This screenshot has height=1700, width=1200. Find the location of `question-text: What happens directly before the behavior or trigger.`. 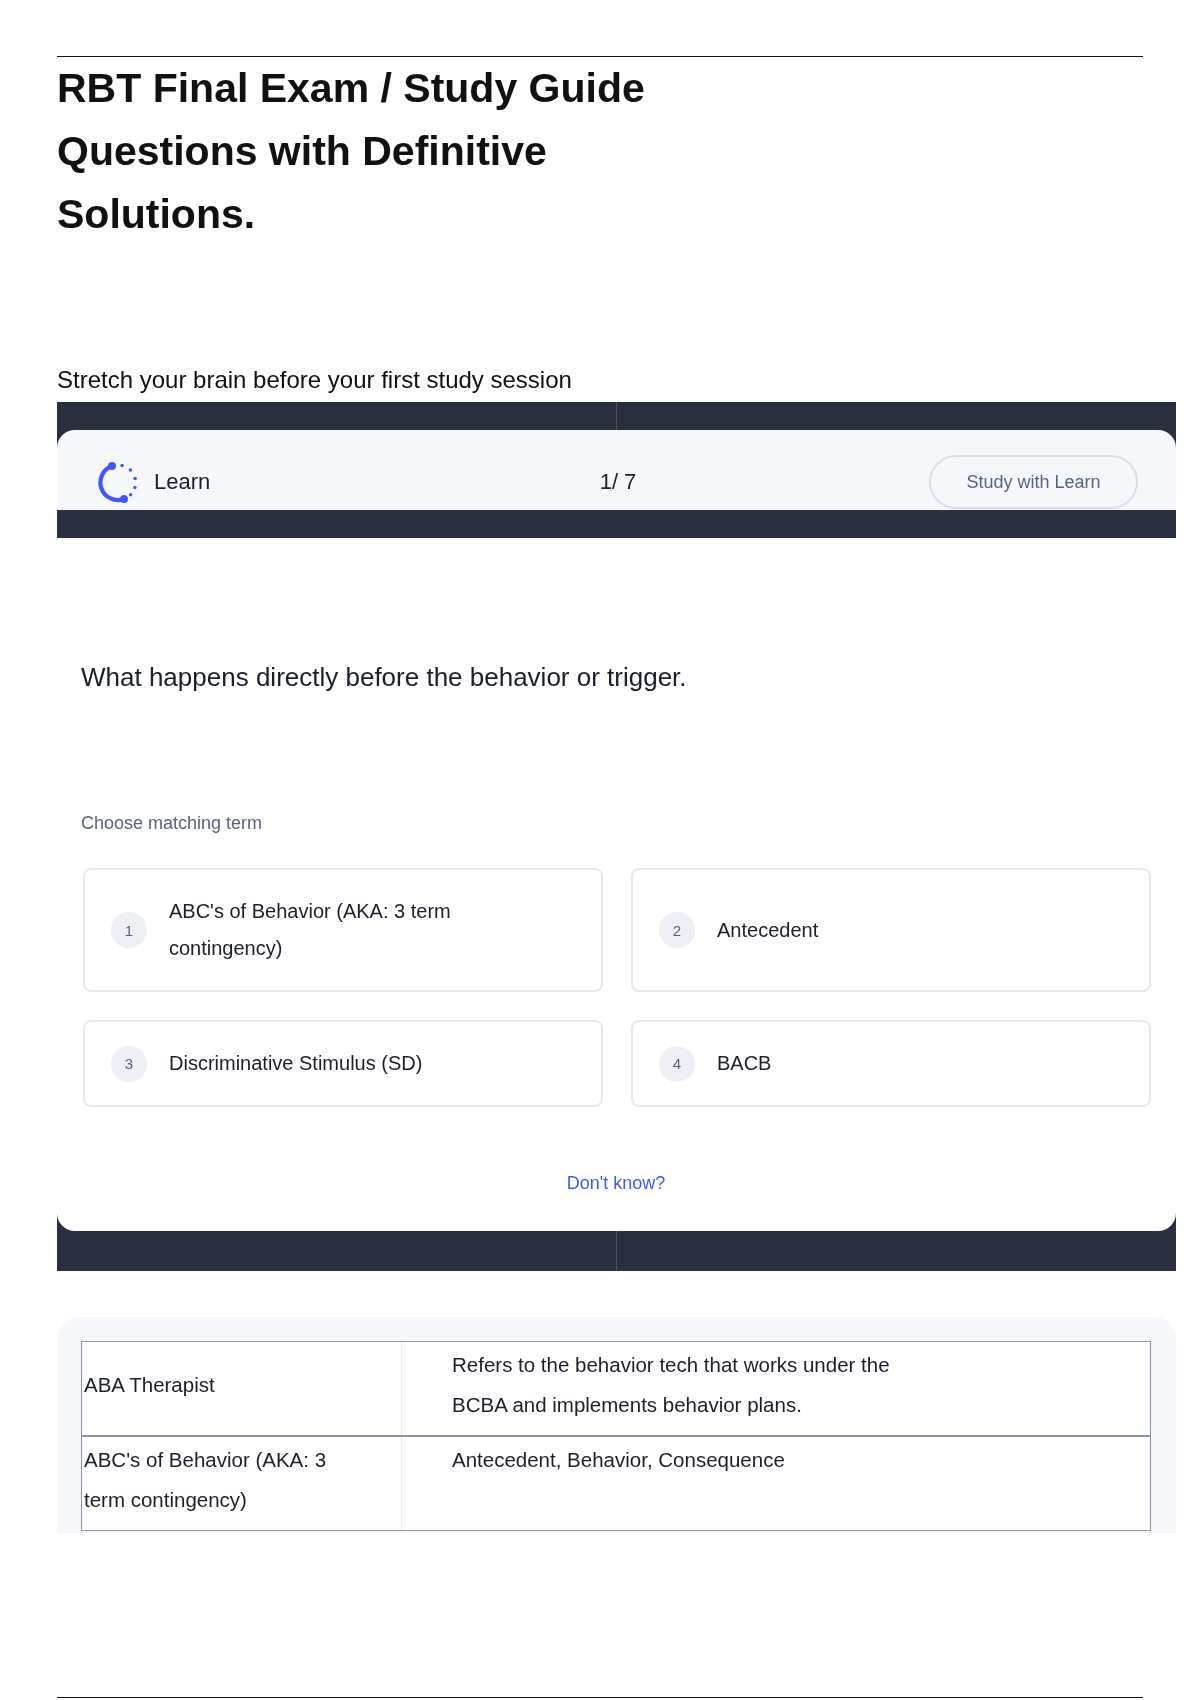

question-text: What happens directly before the behavior or trigger. is located at coordinates (384, 677).